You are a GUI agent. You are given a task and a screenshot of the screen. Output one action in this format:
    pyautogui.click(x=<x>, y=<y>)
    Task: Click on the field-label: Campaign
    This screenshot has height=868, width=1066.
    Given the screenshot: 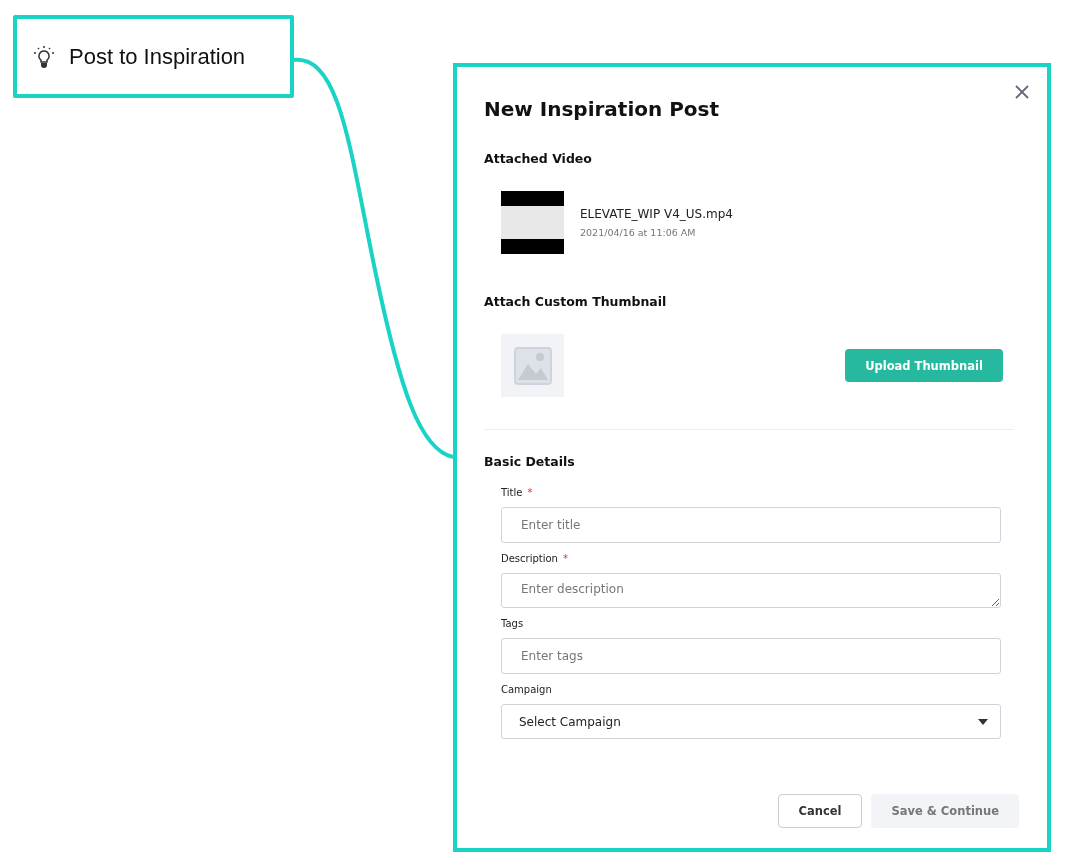 What is the action you would take?
    pyautogui.click(x=527, y=689)
    